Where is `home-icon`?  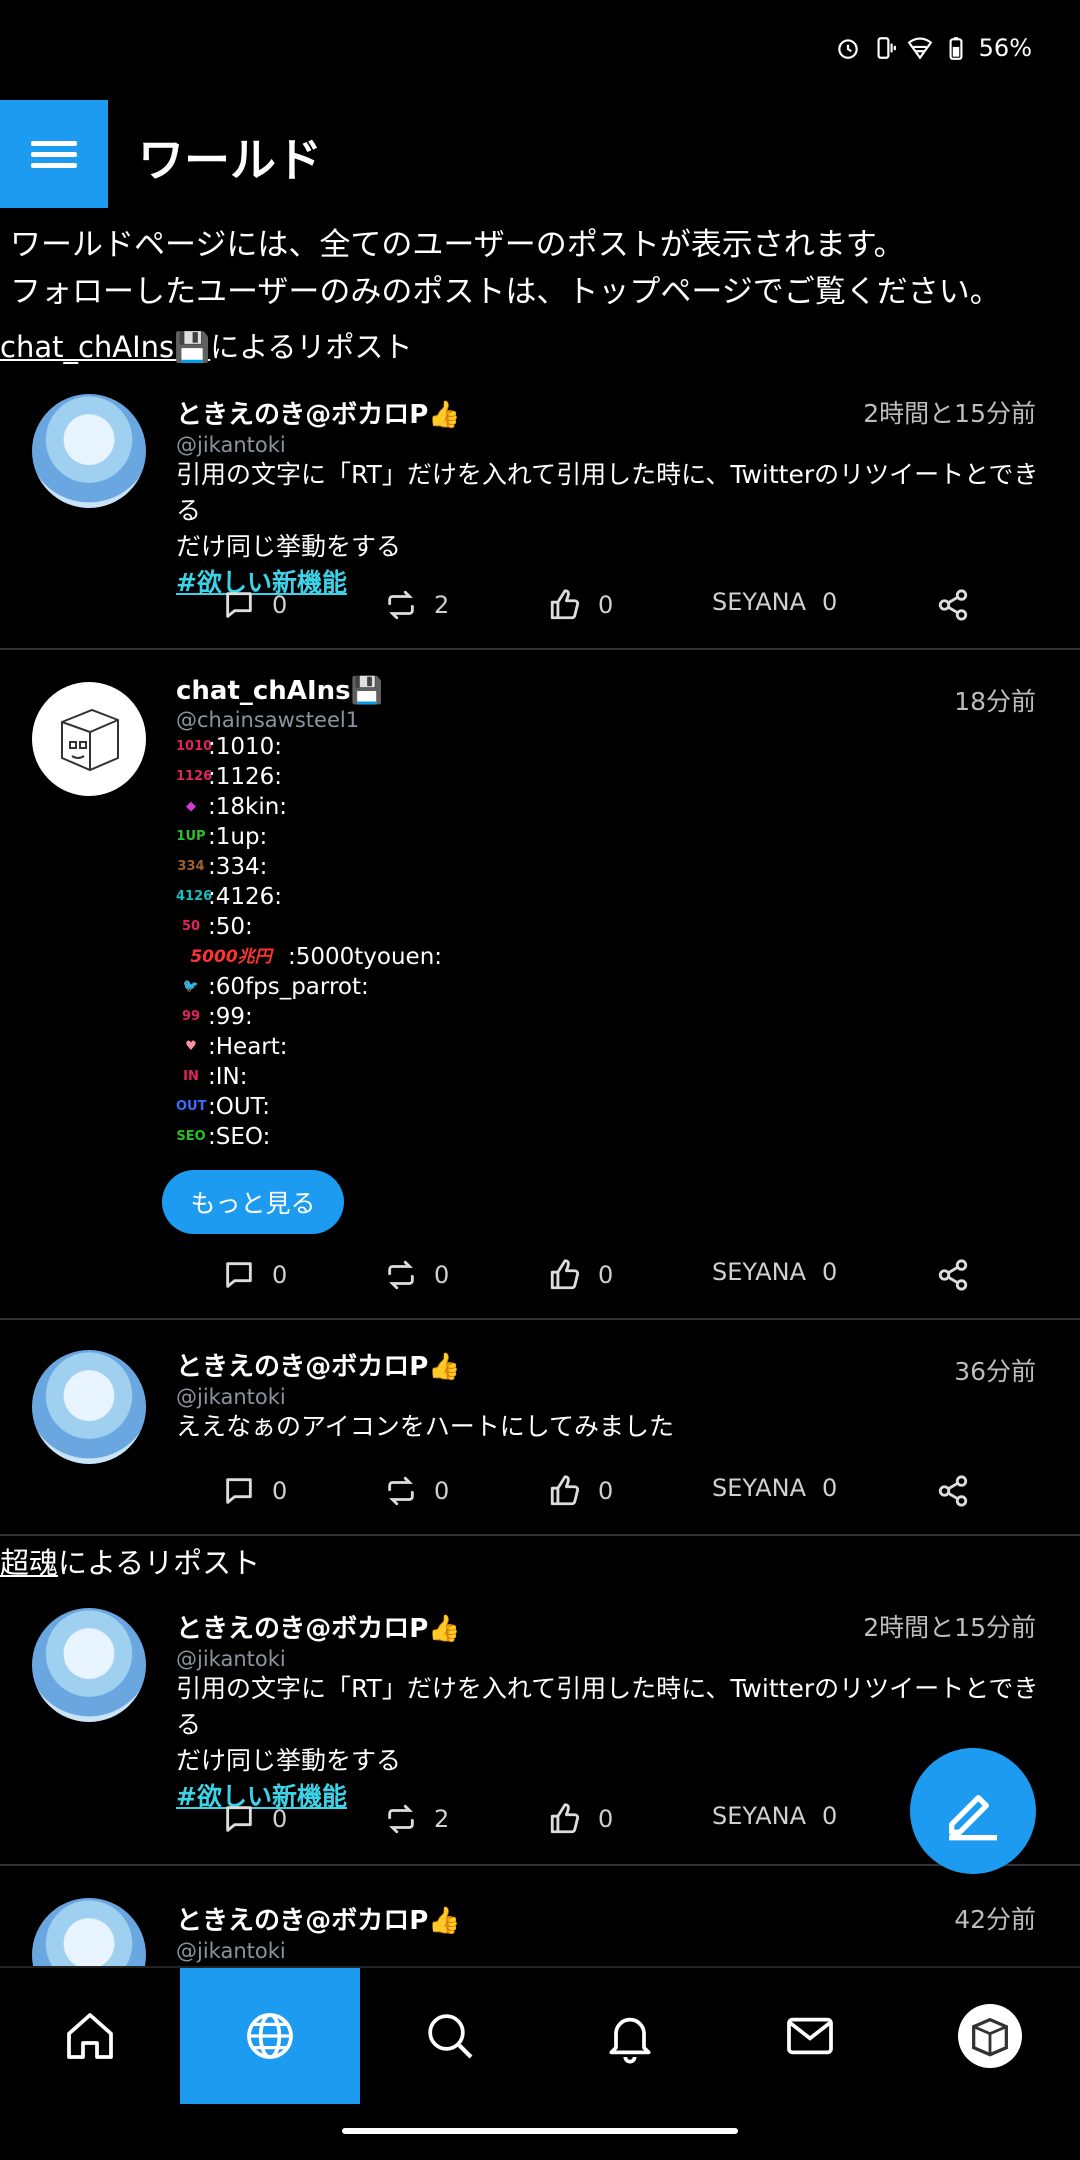
home-icon is located at coordinates (90, 2036).